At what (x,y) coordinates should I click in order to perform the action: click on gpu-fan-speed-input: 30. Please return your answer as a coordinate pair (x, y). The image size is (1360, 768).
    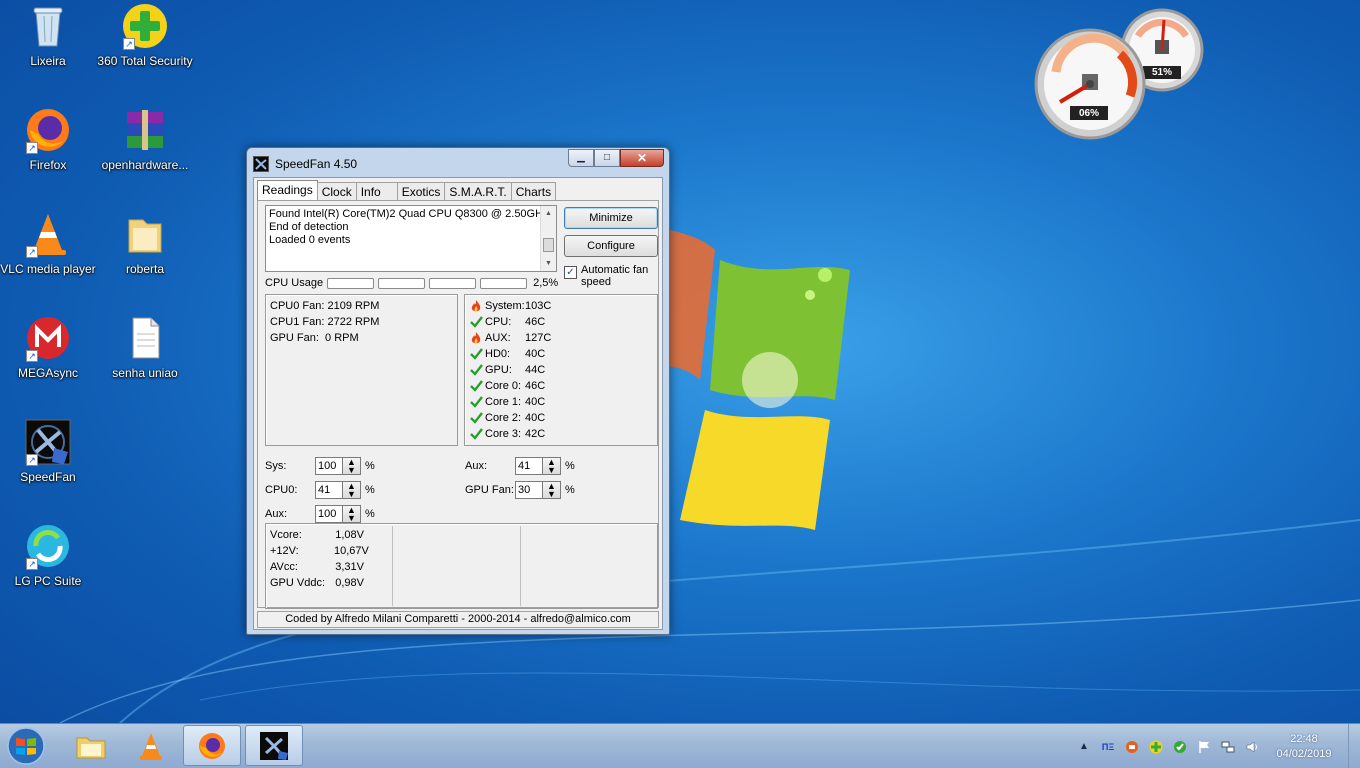
    Looking at the image, I should click on (529, 490).